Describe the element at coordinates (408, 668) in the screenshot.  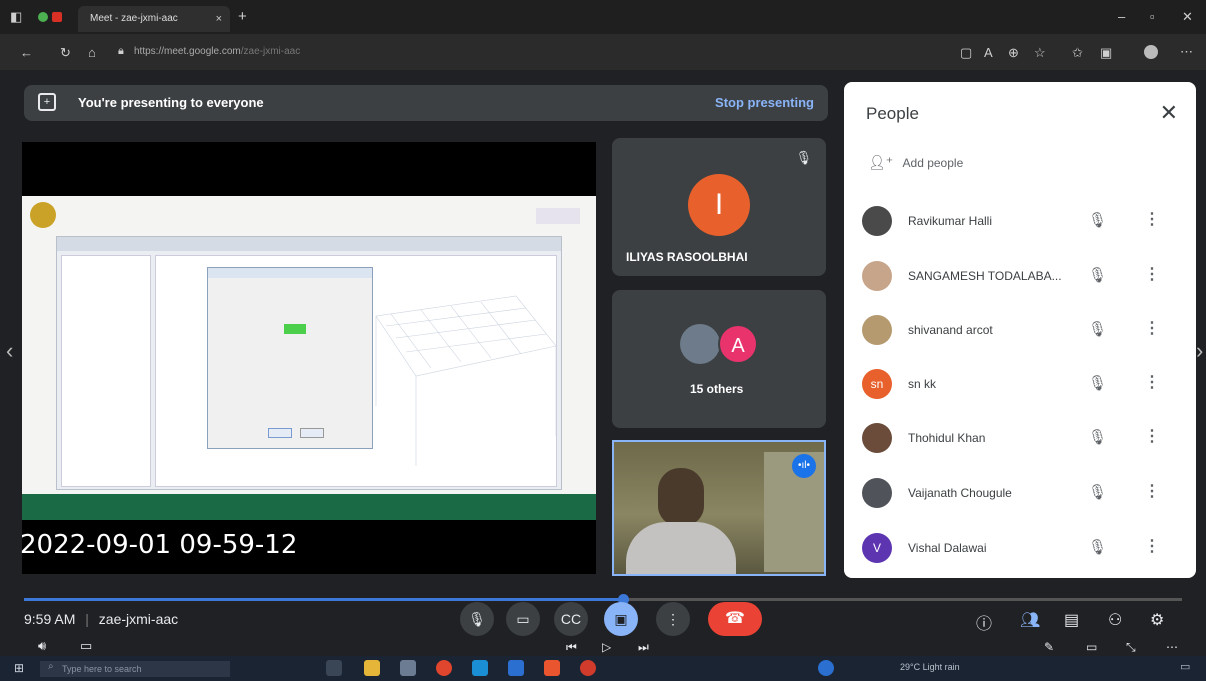
I see `store-icon` at that location.